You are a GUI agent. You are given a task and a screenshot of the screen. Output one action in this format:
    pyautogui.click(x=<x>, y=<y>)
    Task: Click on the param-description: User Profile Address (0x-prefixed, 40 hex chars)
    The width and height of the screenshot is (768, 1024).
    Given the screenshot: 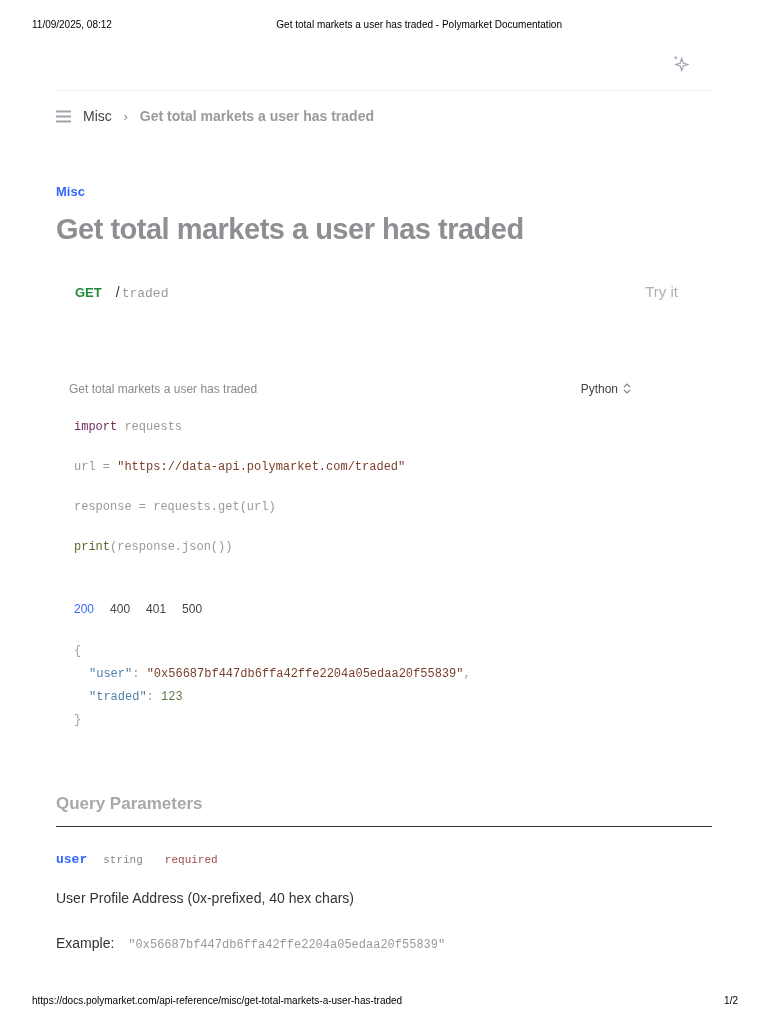 What is the action you would take?
    pyautogui.click(x=205, y=898)
    